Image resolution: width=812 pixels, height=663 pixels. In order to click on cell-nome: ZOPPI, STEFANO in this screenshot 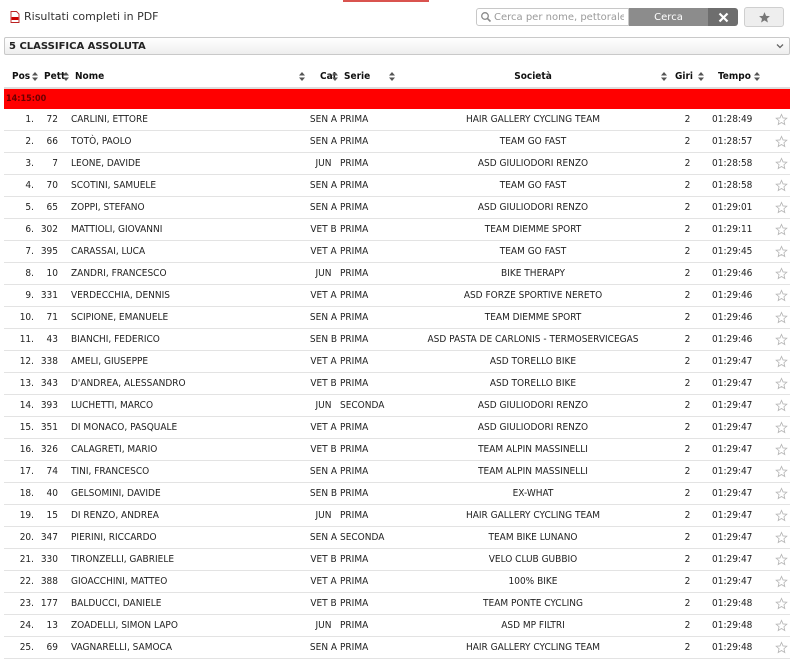, I will do `click(189, 207)`.